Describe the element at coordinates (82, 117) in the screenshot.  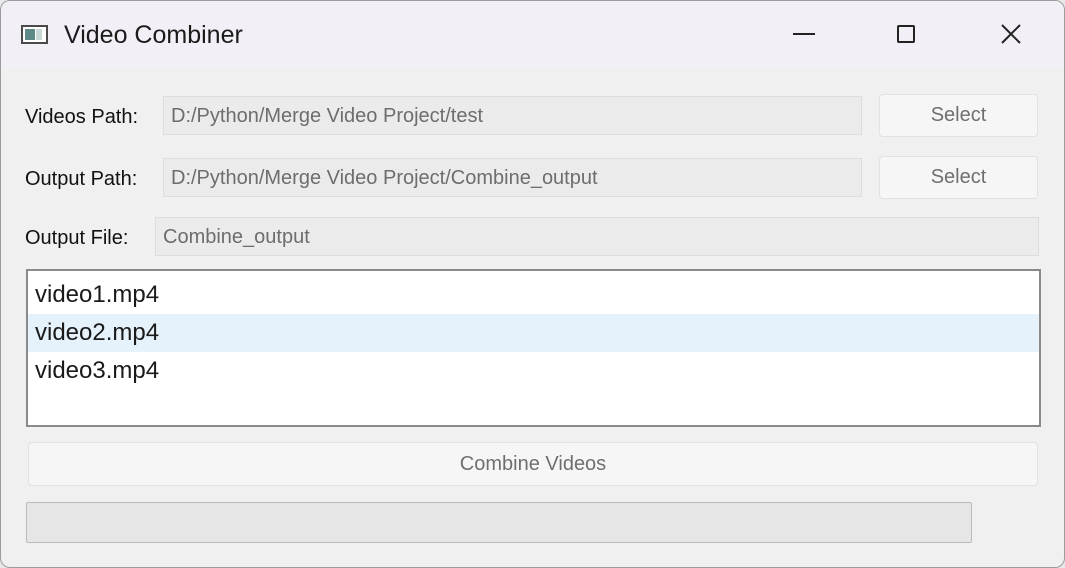
I see `videos-path-label: Videos Path:` at that location.